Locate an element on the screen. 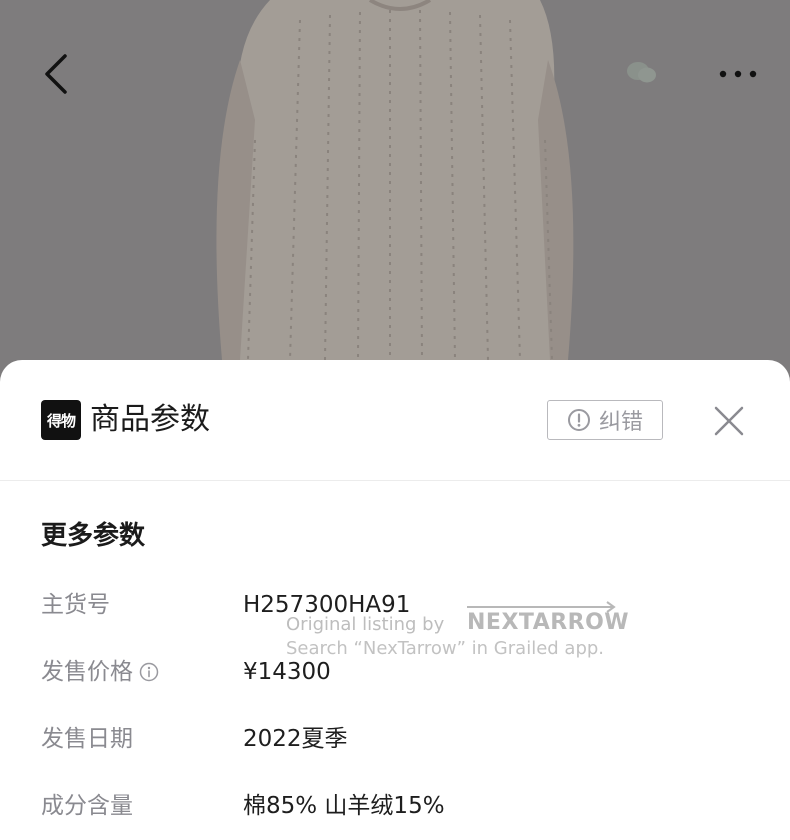  param-label-composition: 成分含量 is located at coordinates (87, 806).